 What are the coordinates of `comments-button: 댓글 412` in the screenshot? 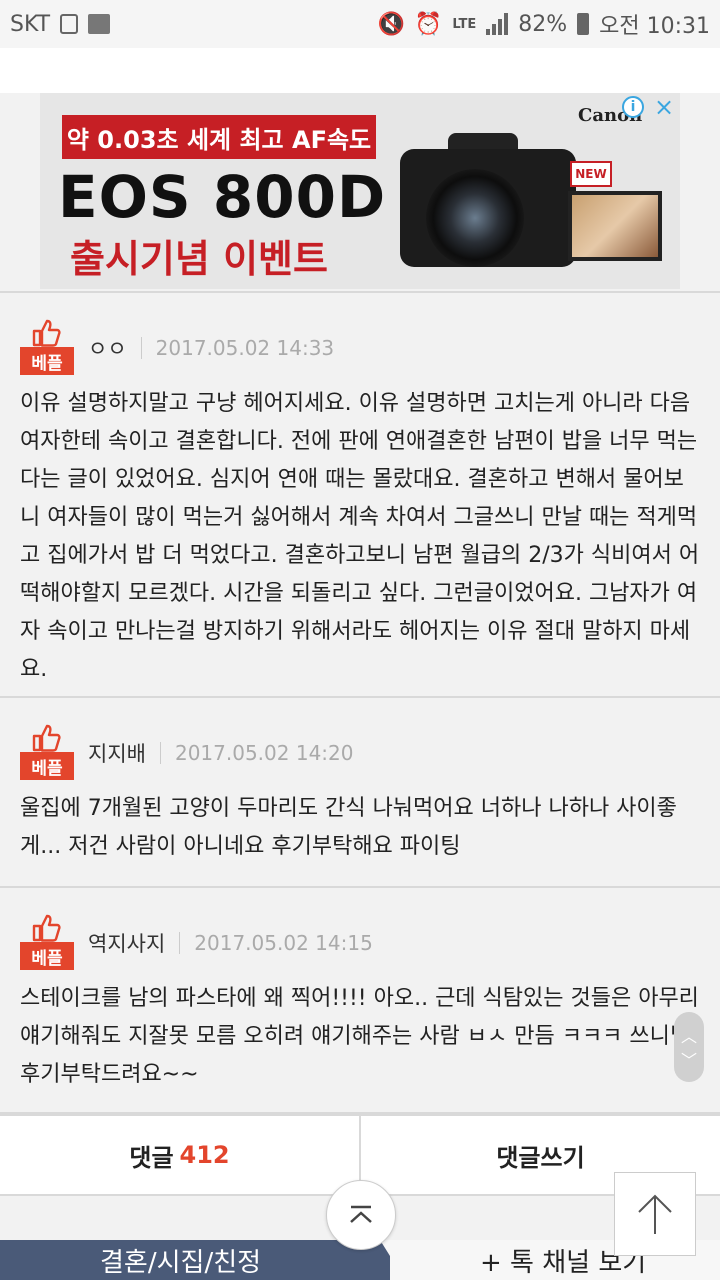 It's located at (179, 1155).